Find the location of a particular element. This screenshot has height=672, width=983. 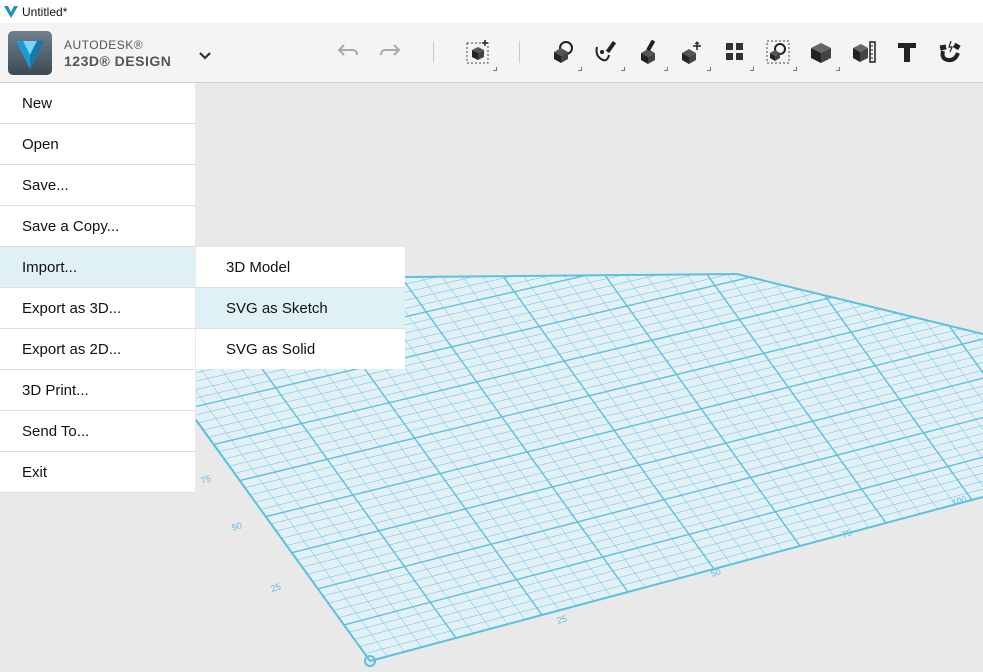

grid-label-left-75: 75 is located at coordinates (206, 479).